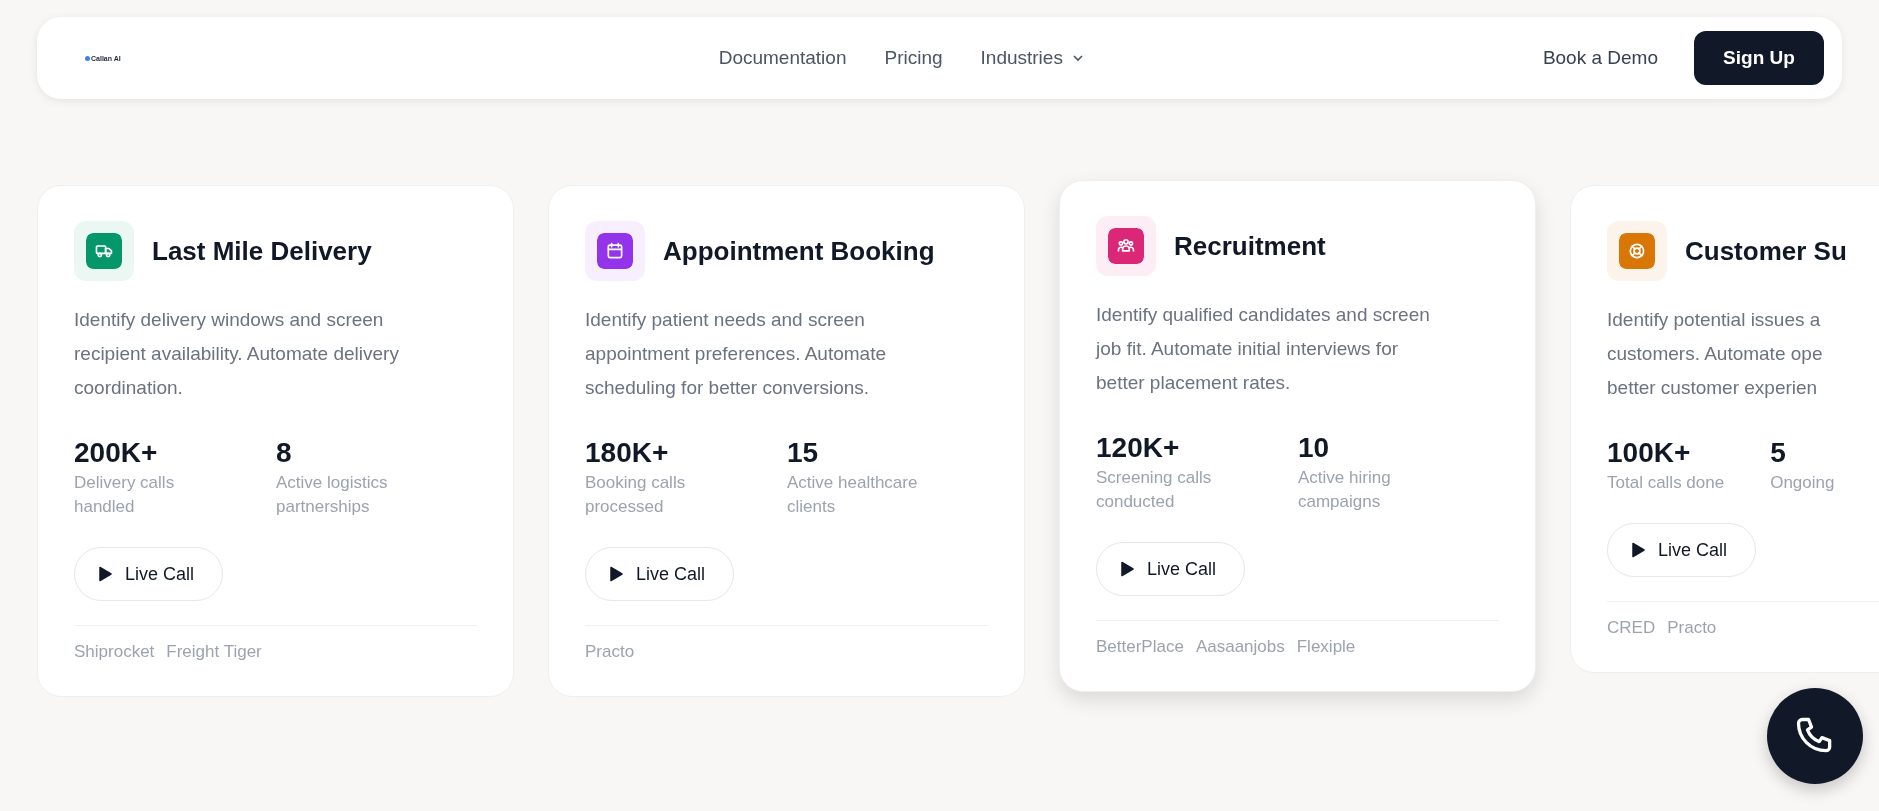  I want to click on nav-link: Documentation, so click(782, 58).